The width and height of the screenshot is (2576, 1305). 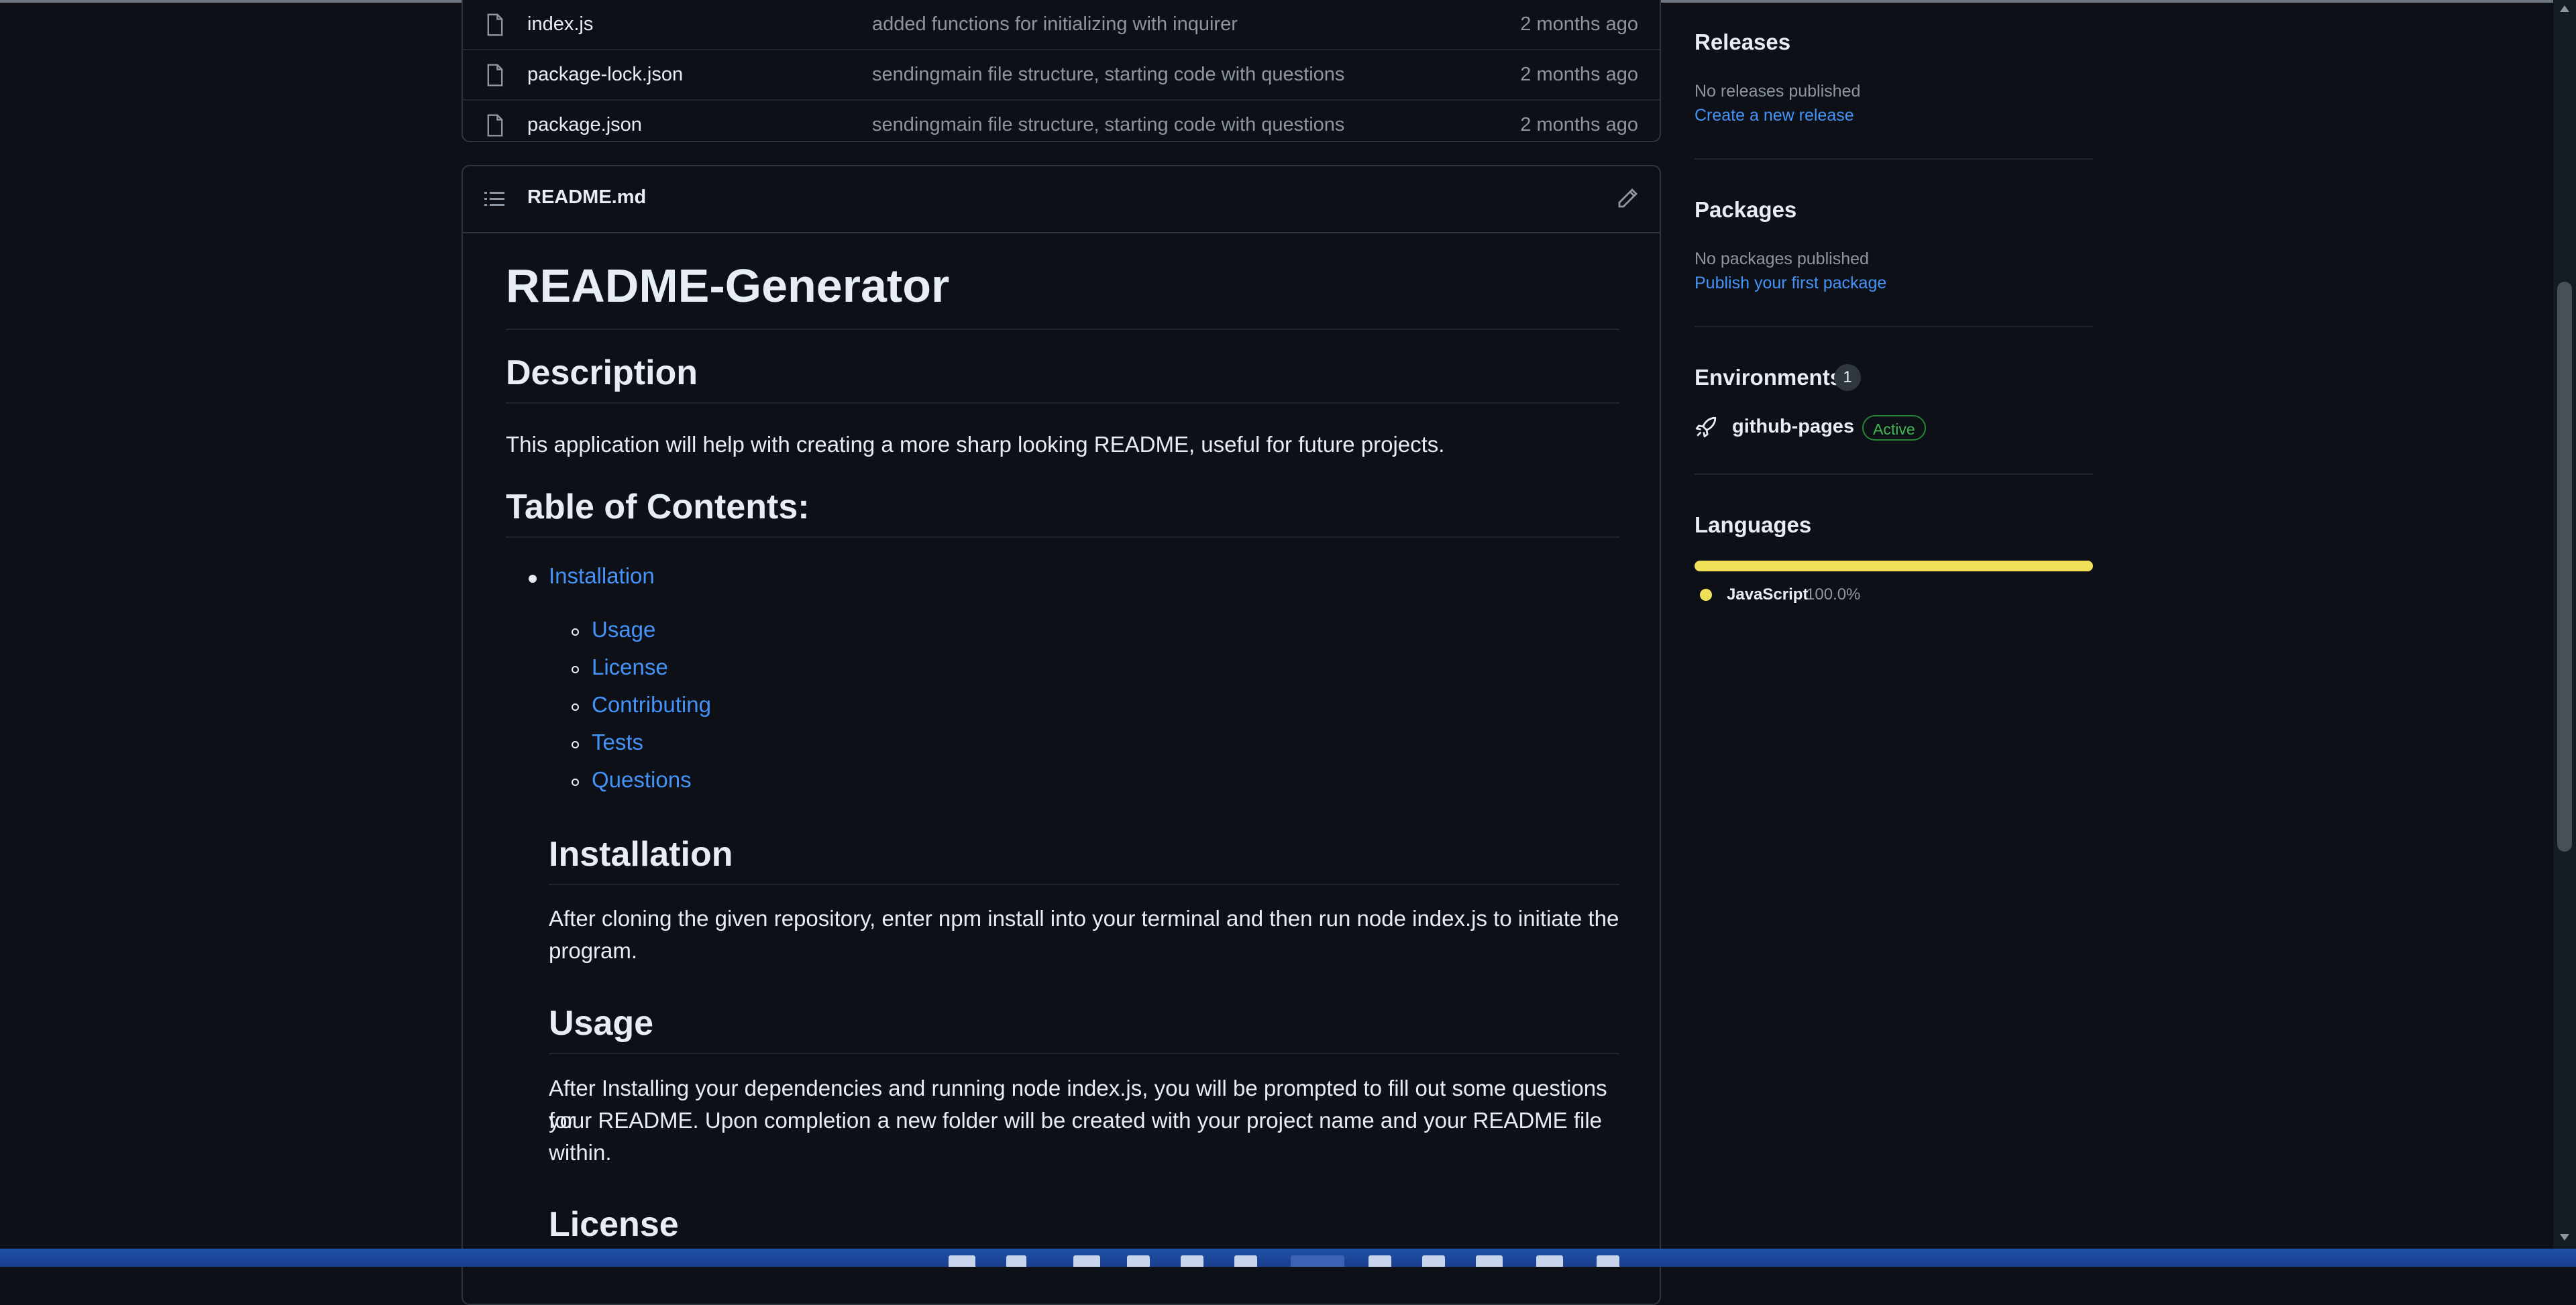 What do you see at coordinates (1084, 1229) in the screenshot?
I see `license-heading: License` at bounding box center [1084, 1229].